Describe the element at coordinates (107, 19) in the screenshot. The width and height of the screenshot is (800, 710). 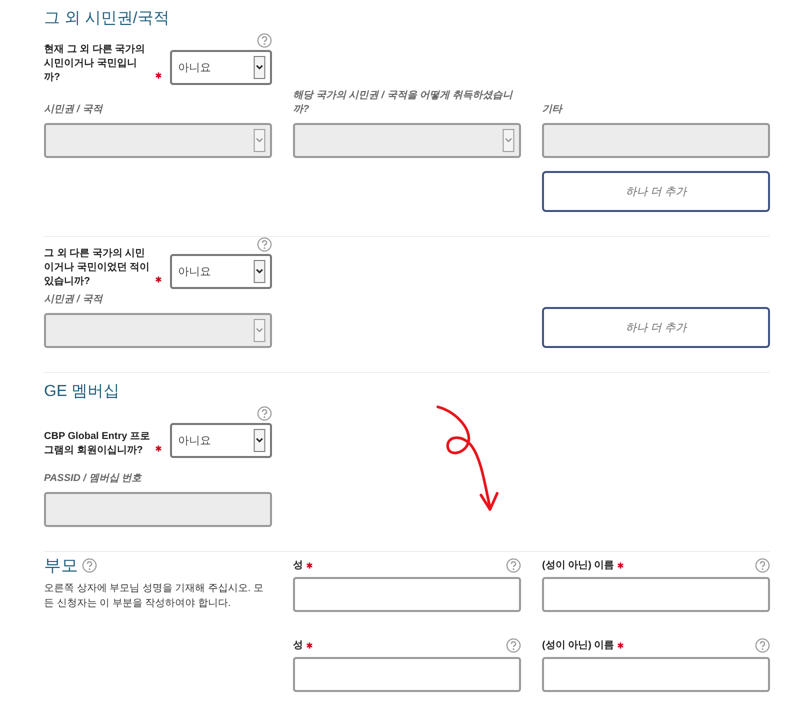
I see `section-title: 그 외 시민권/국적` at that location.